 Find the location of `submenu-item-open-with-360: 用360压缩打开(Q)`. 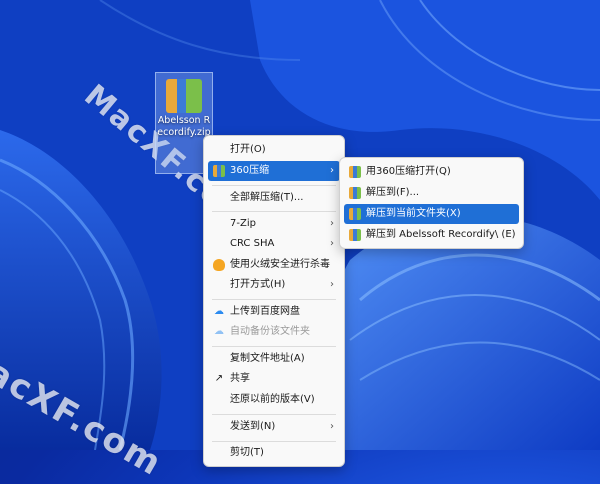

submenu-item-open-with-360: 用360压缩打开(Q) is located at coordinates (431, 172).